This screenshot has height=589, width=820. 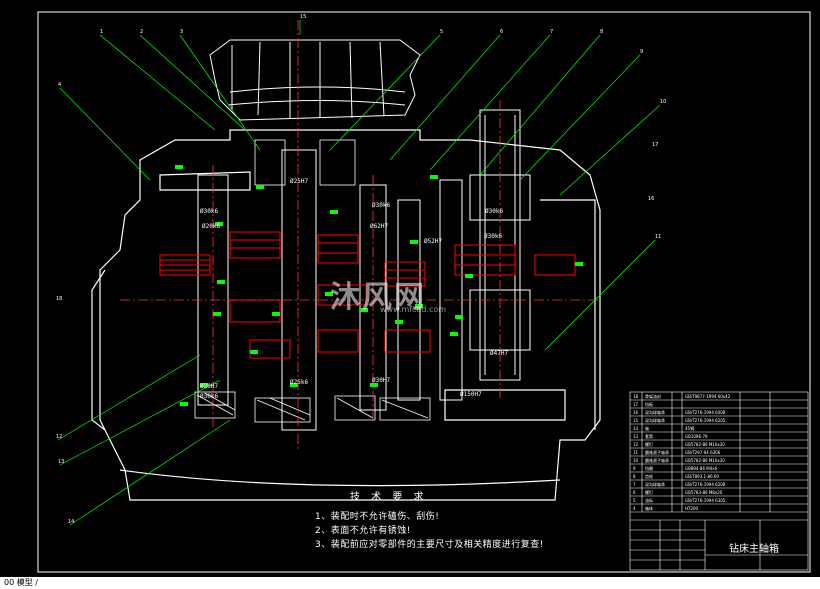 What do you see at coordinates (663, 102) in the screenshot?
I see `part-callout: 10` at bounding box center [663, 102].